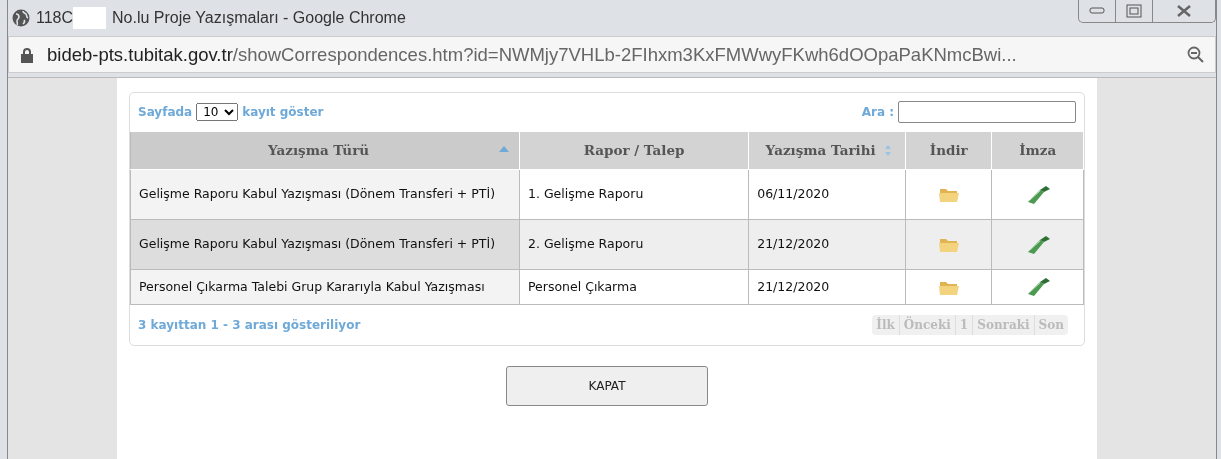 This screenshot has width=1221, height=459. I want to click on table-cell: Personel Çıkarma, so click(634, 287).